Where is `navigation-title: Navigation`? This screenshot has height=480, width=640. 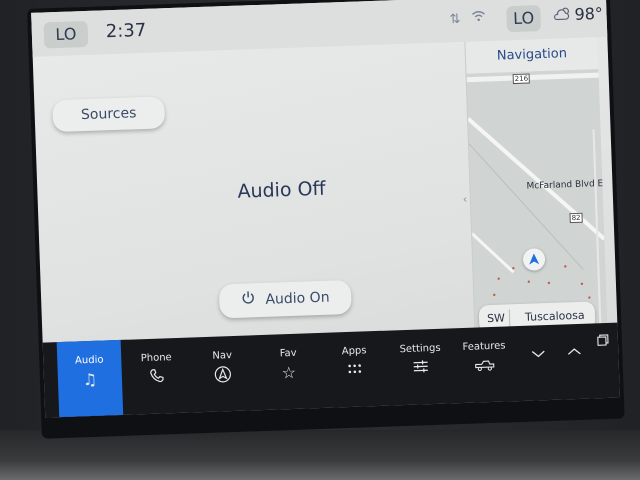
navigation-title: Navigation is located at coordinates (532, 55).